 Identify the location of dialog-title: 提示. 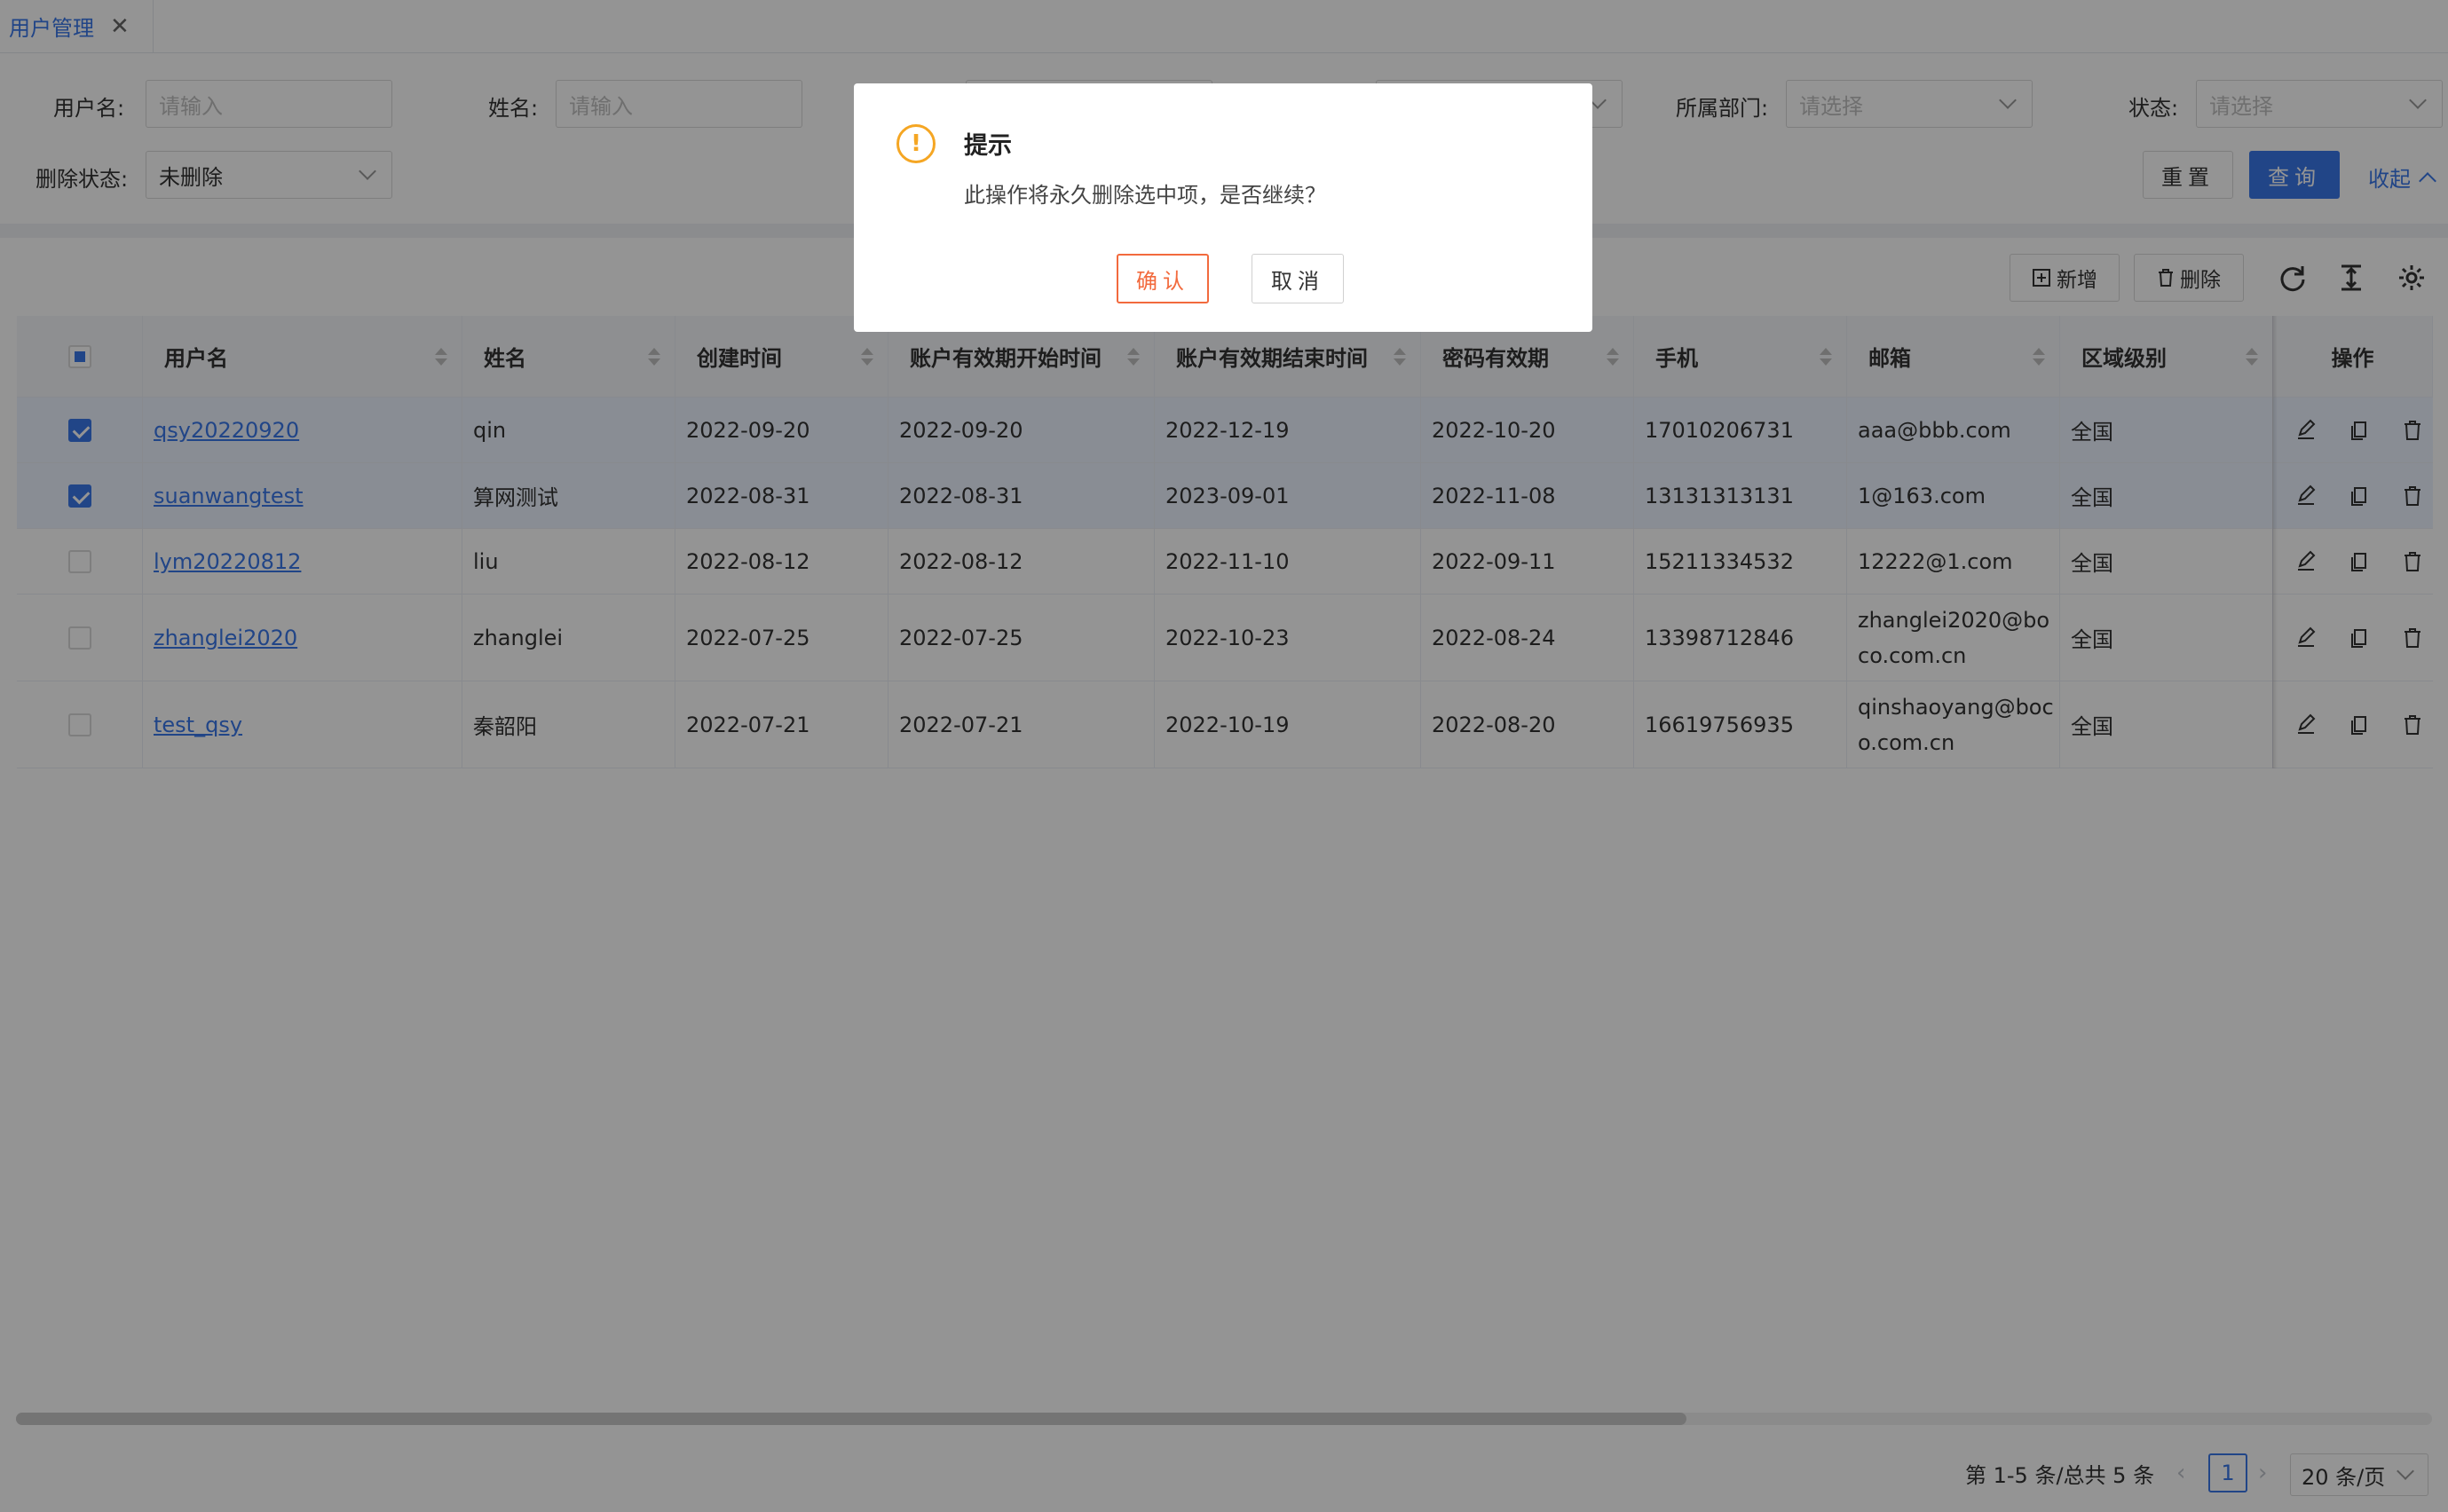
(988, 146).